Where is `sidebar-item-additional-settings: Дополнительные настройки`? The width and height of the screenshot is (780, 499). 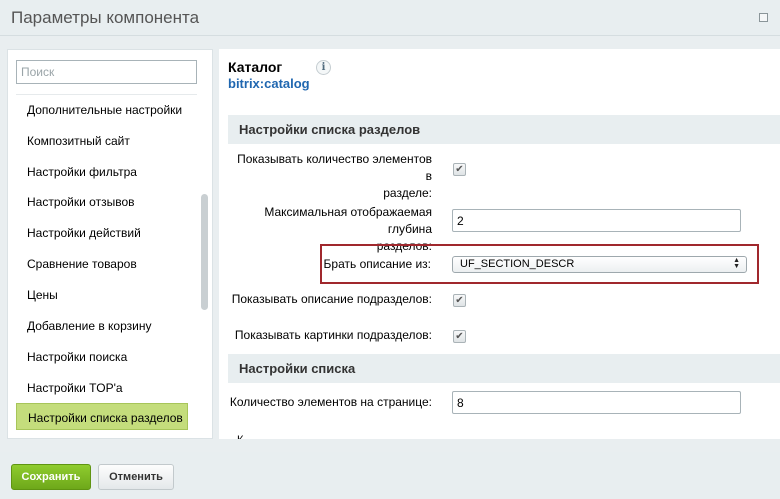 sidebar-item-additional-settings: Дополнительные настройки is located at coordinates (102, 109).